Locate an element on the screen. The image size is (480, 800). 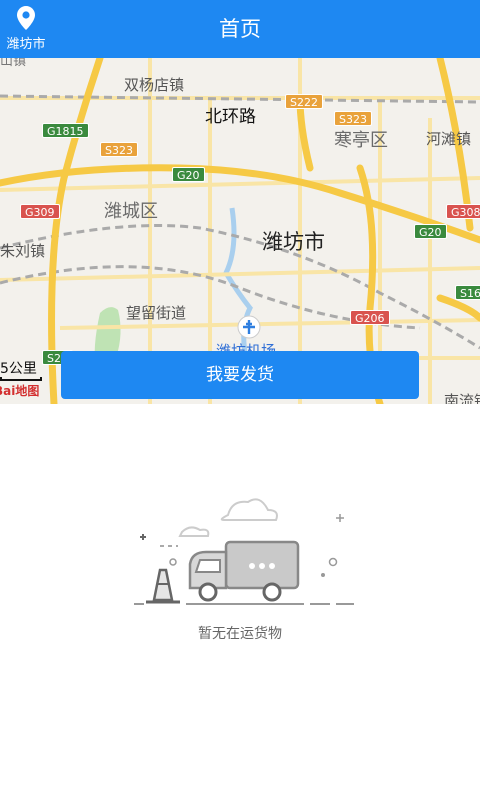
road-shield: G206 is located at coordinates (370, 317).